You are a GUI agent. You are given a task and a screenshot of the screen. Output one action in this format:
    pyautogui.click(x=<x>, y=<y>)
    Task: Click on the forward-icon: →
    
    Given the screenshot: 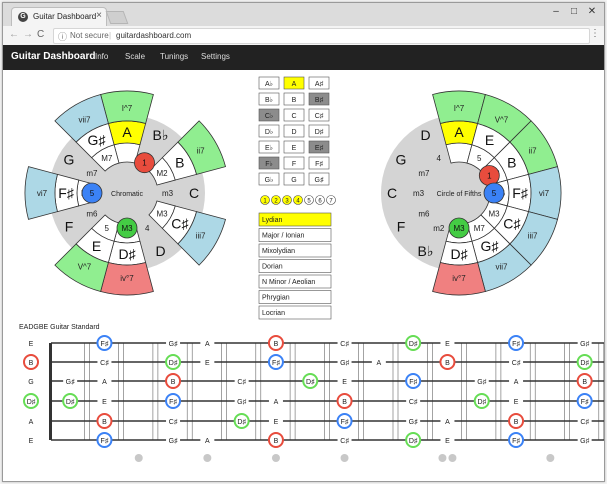 What is the action you would take?
    pyautogui.click(x=28, y=34)
    